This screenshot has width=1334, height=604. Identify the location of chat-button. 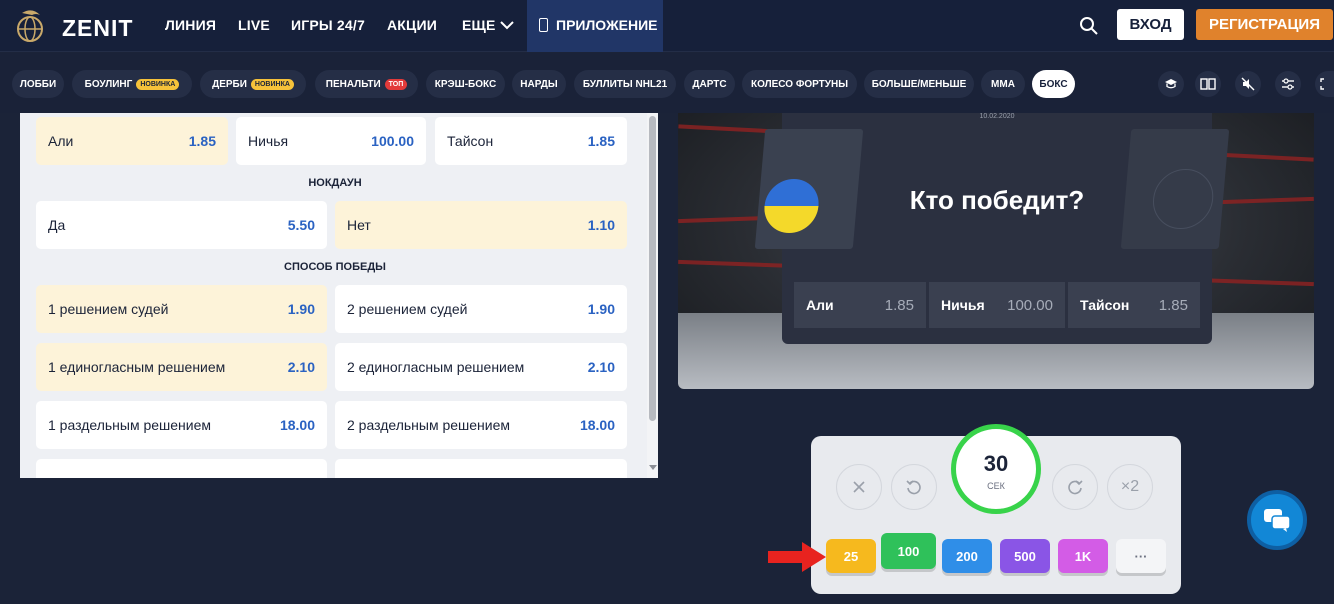
(1277, 520).